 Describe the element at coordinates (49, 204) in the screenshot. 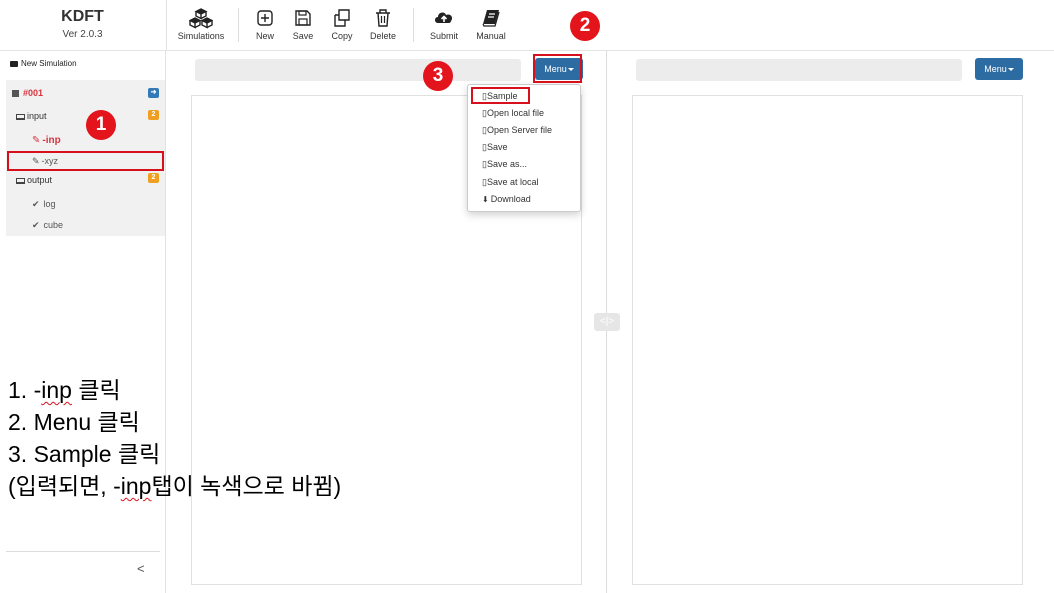

I see `output-item-label: log` at that location.